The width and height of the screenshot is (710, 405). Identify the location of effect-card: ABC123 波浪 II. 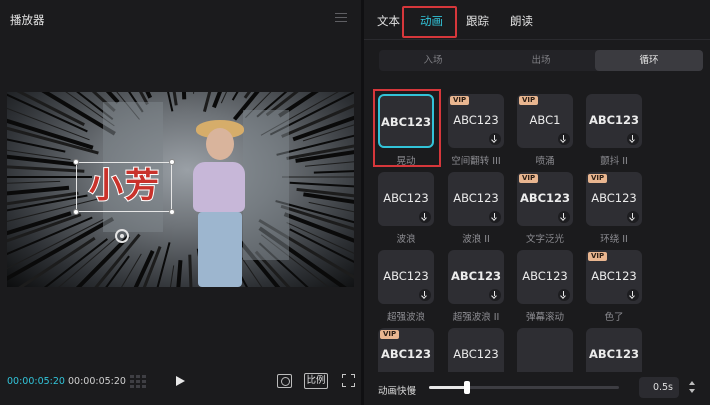
(476, 208).